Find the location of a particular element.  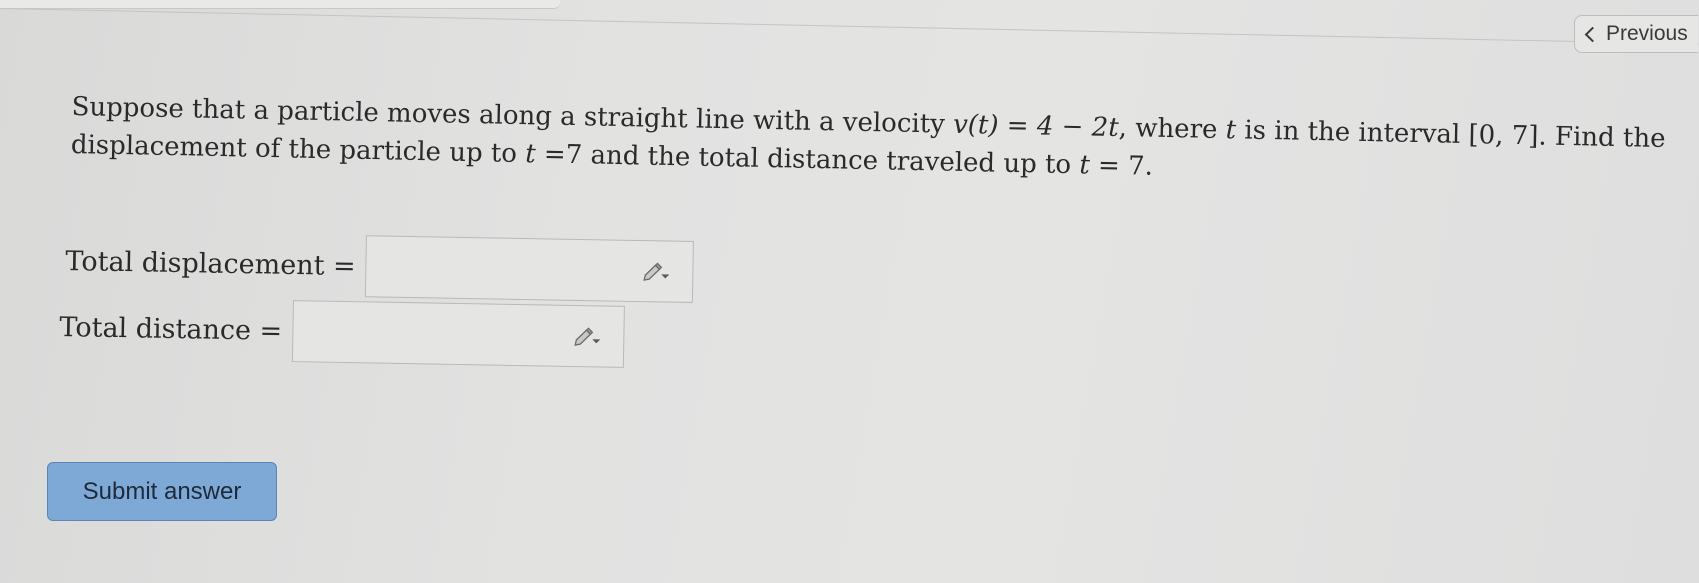

distance-label: Total distance = is located at coordinates (171, 329).